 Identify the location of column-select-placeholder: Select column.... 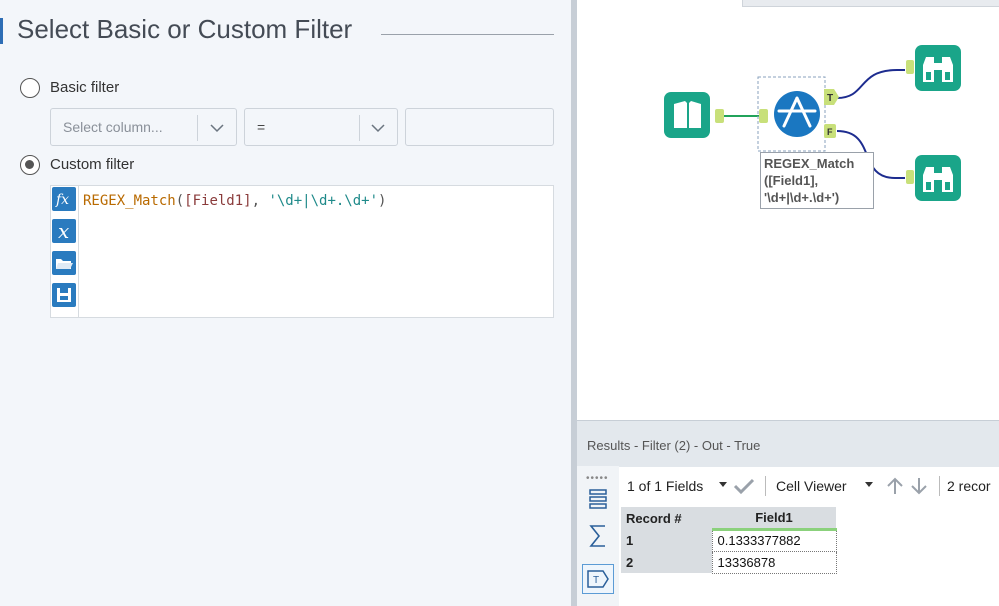
(113, 127).